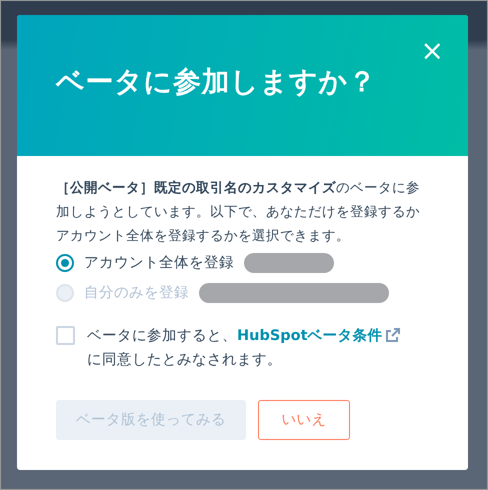  What do you see at coordinates (65, 335) in the screenshot?
I see `checkbox` at bounding box center [65, 335].